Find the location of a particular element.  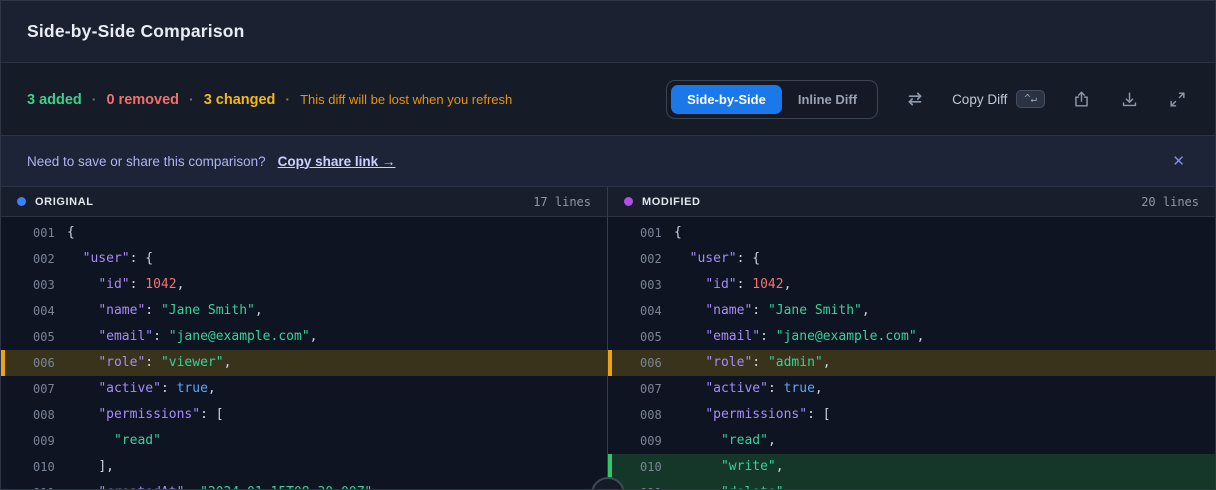

code-line: 006 "role": "viewer", is located at coordinates (304, 363).